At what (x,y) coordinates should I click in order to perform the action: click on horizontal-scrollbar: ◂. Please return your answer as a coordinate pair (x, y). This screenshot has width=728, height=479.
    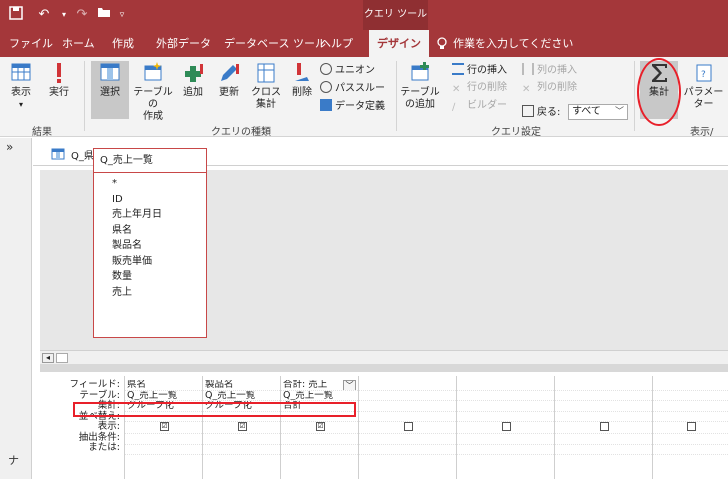
    Looking at the image, I should click on (384, 357).